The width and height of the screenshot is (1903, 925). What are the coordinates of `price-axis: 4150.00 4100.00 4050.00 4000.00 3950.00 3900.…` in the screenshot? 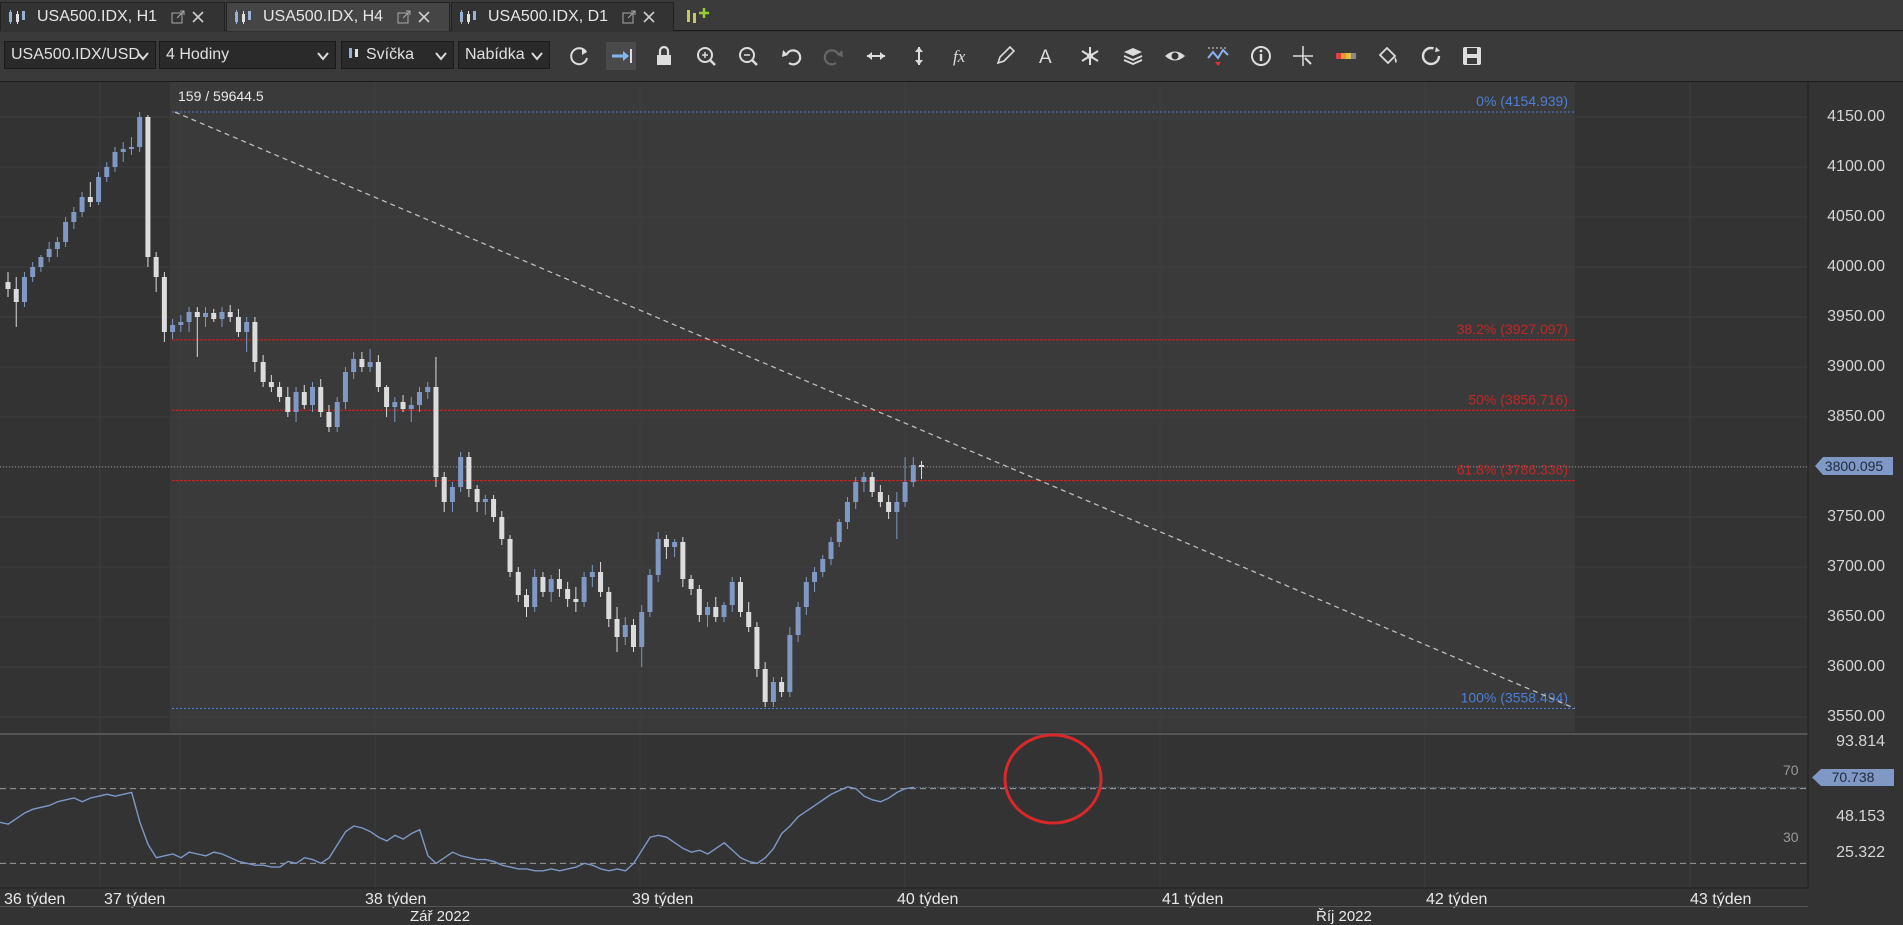 It's located at (1855, 407).